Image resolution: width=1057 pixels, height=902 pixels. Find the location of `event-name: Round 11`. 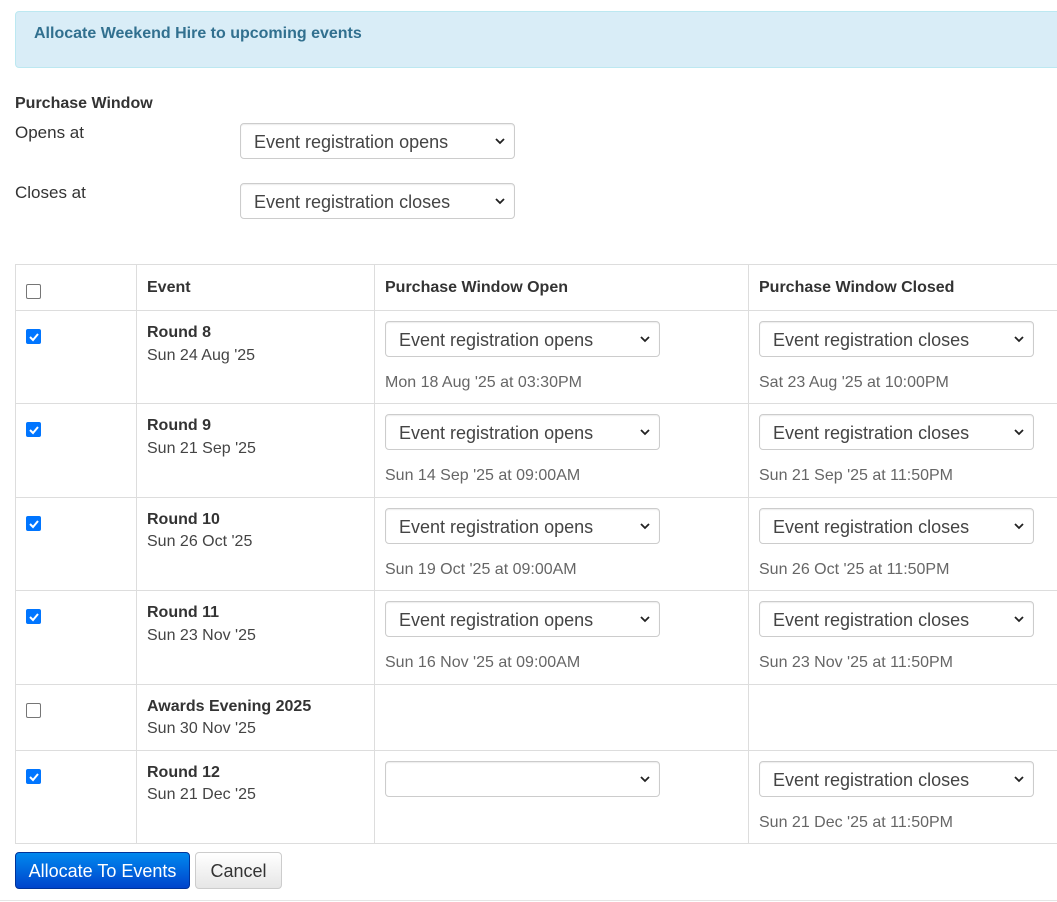

event-name: Round 11 is located at coordinates (183, 612).